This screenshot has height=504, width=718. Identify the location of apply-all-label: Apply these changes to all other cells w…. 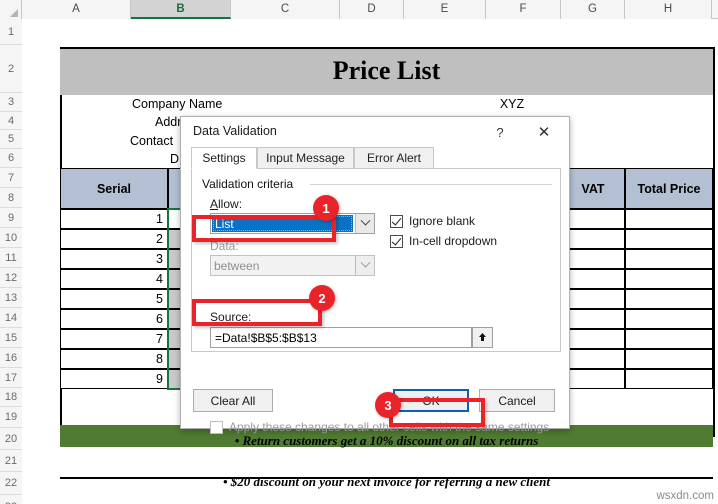
(389, 427).